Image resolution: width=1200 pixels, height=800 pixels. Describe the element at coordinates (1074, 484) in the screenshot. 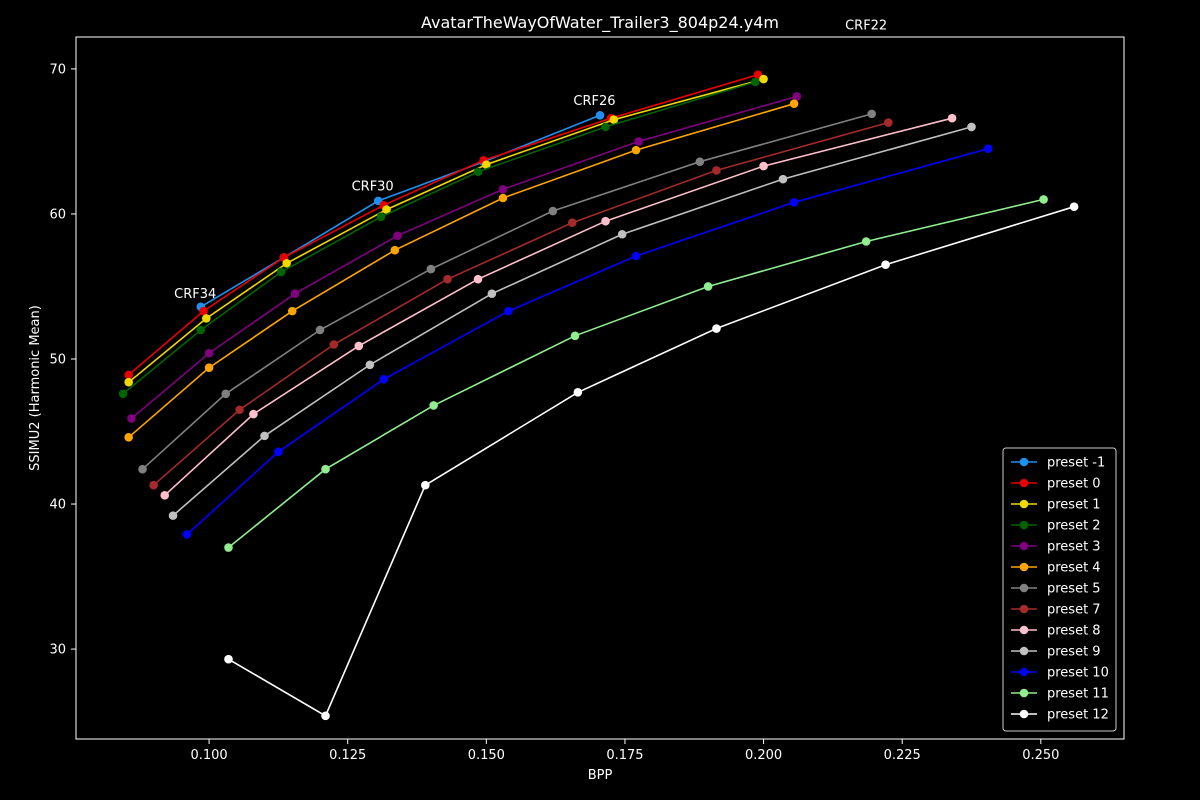

I see `legend-label: preset 0` at that location.